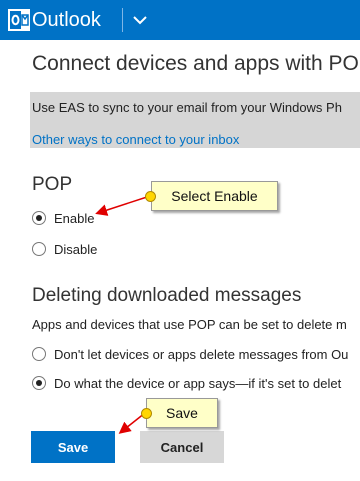  I want to click on enable-arrow, so click(123, 205).